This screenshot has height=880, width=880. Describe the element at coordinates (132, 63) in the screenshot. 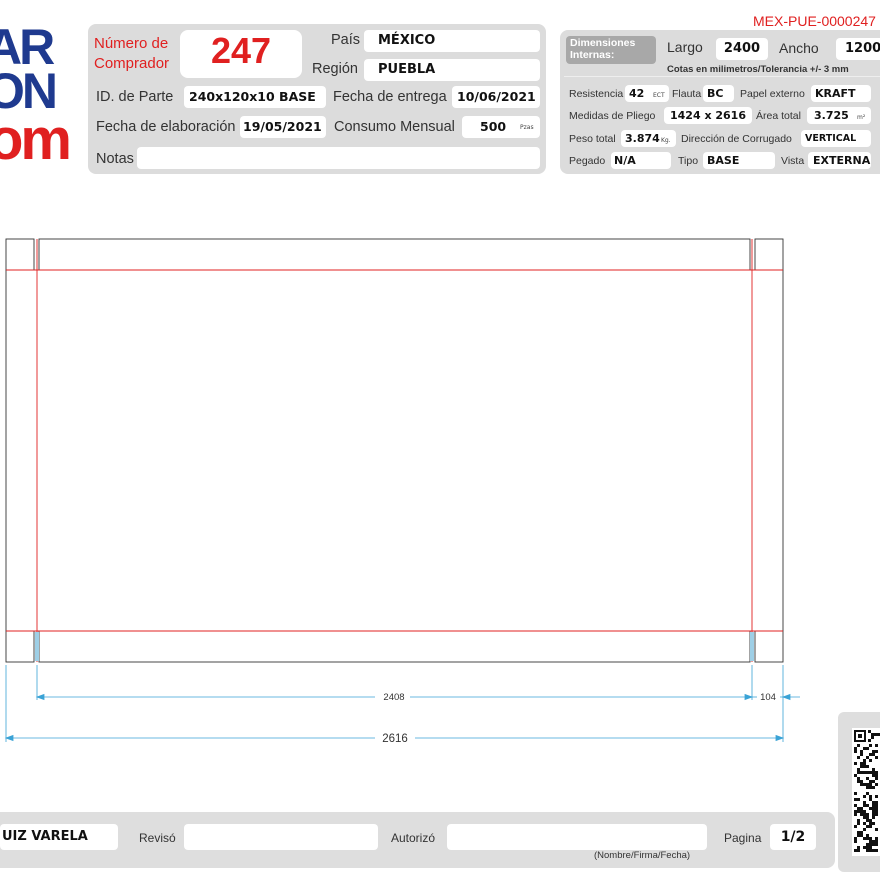

I see `buyer-number-label-2: Comprador` at that location.